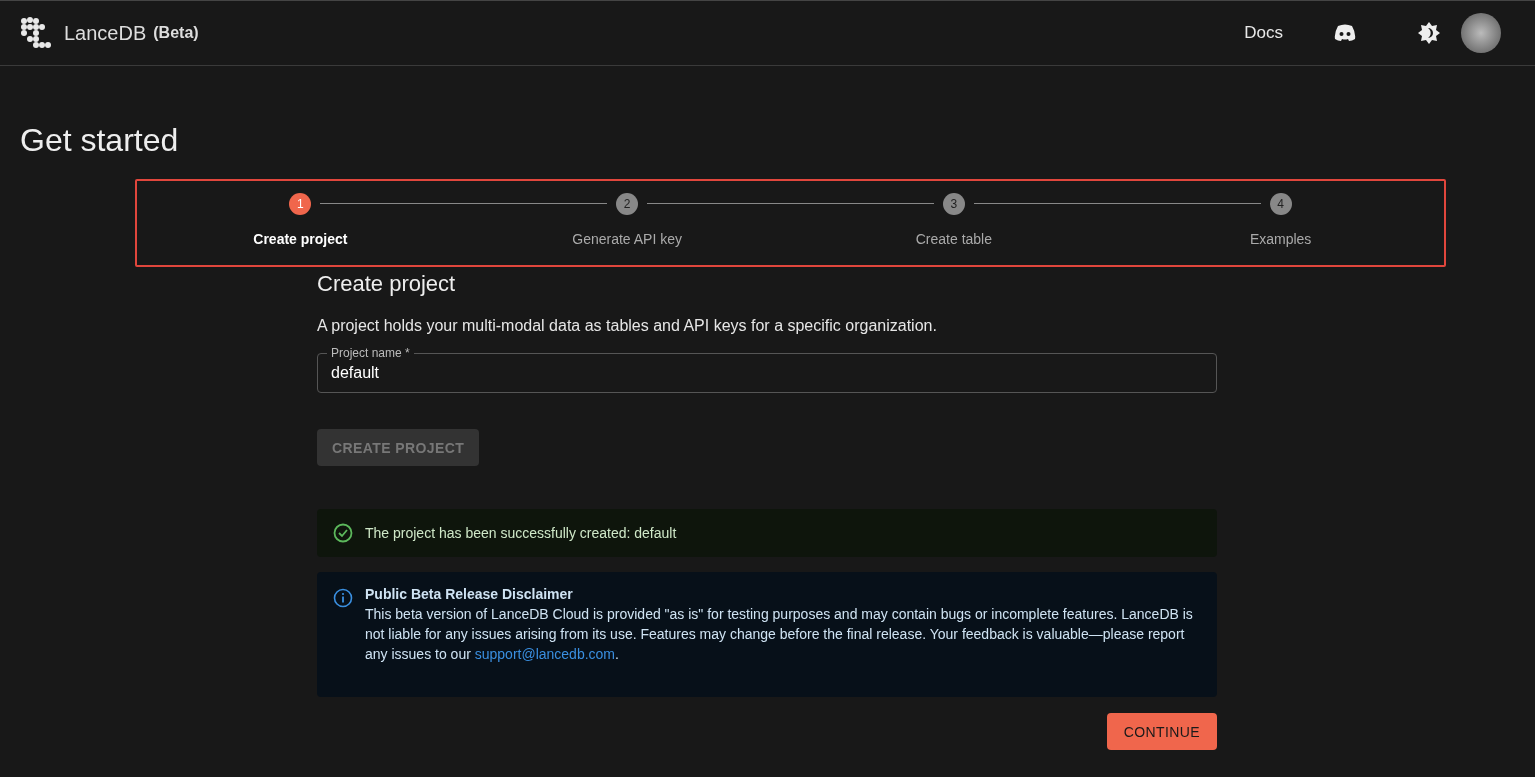 Image resolution: width=1535 pixels, height=777 pixels. Describe the element at coordinates (370, 353) in the screenshot. I see `field-label: Project name *` at that location.